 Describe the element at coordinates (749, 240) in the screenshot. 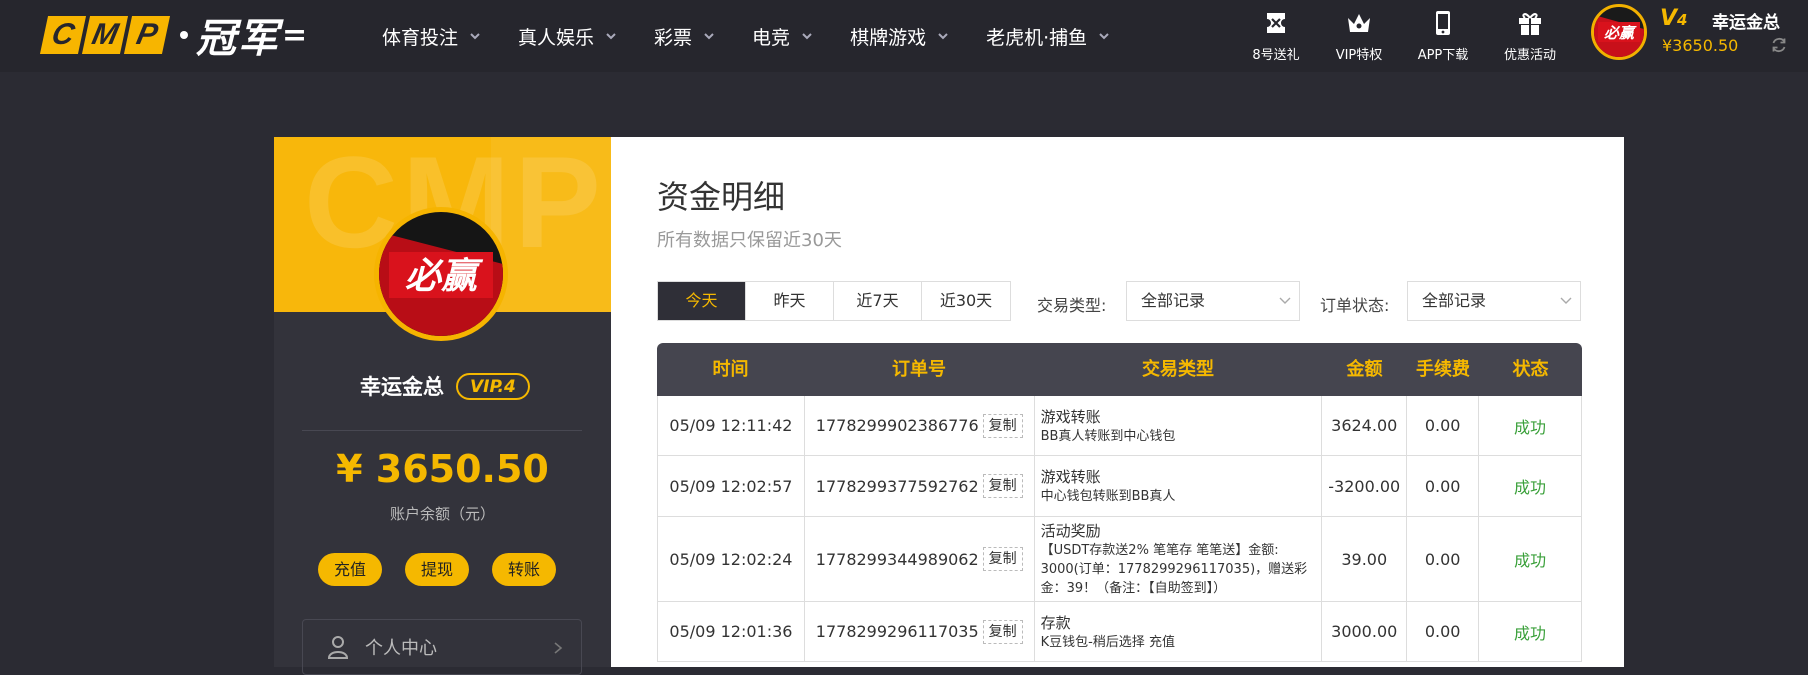

I see `page-subtitle: 所有数据只保留近30天` at that location.